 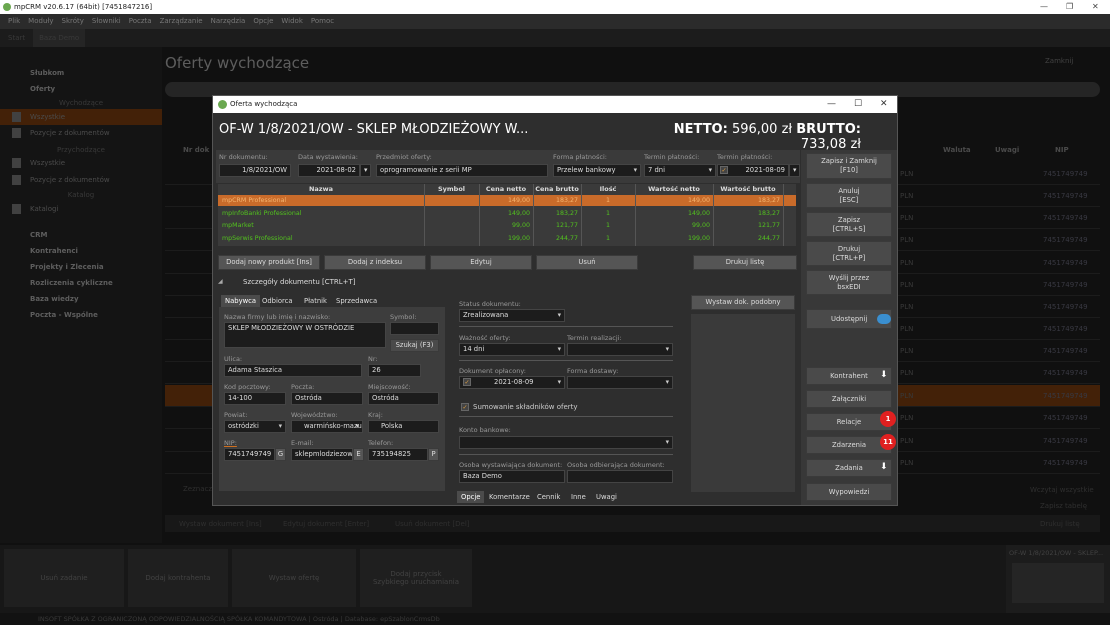 I want to click on send-edi-button: Wyślij przez bsxEDI, so click(x=849, y=282).